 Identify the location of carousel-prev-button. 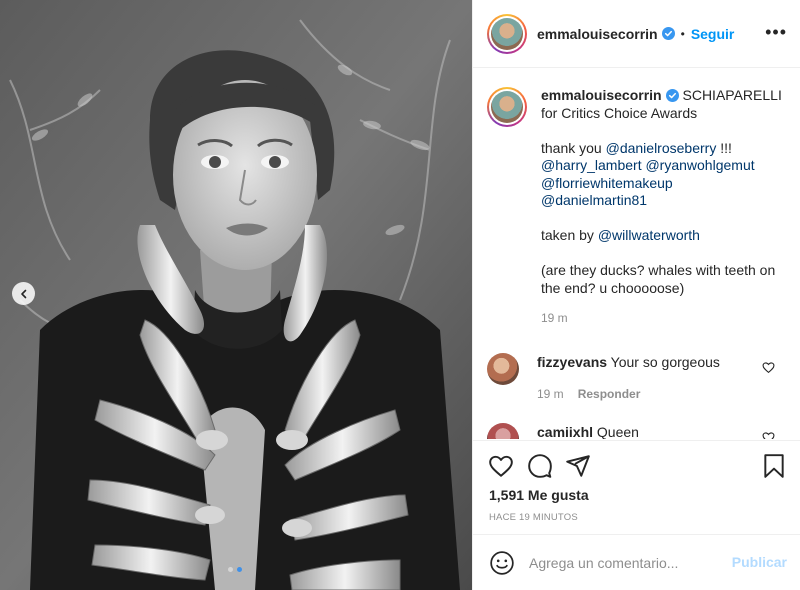
(23, 293).